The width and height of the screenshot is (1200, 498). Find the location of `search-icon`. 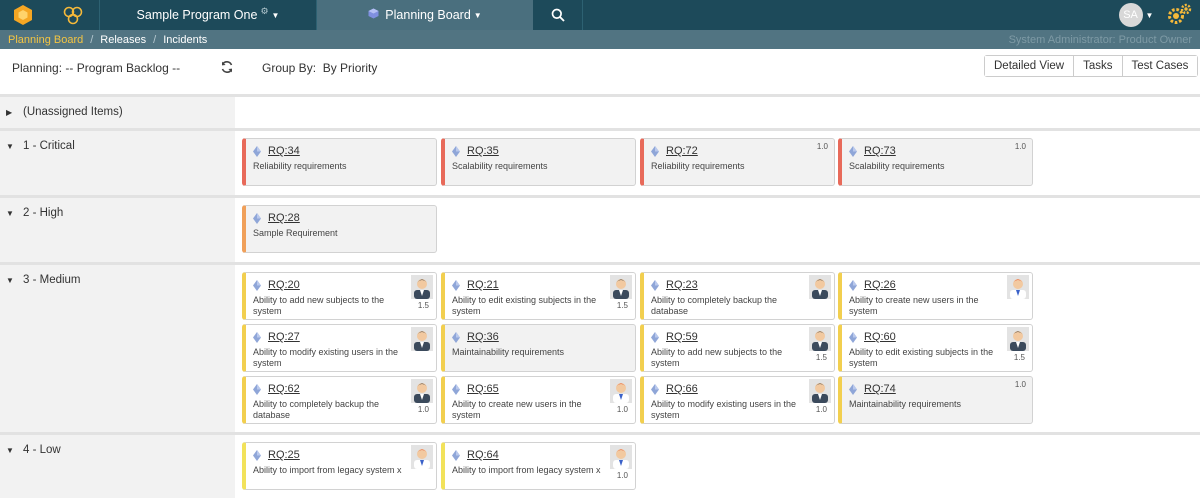

search-icon is located at coordinates (558, 15).